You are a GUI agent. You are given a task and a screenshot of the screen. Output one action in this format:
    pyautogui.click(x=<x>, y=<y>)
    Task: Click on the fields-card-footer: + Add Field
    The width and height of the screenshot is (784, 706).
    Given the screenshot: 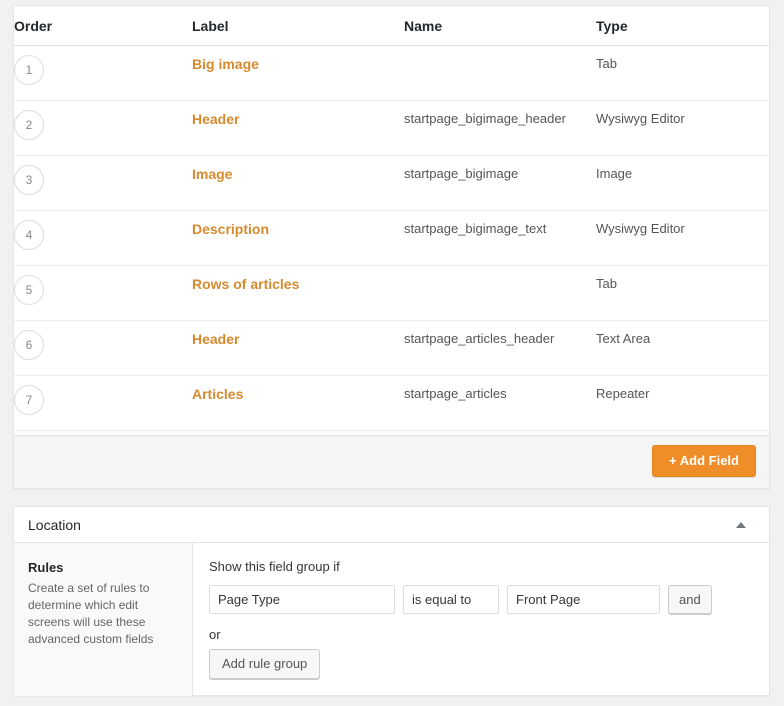 What is the action you would take?
    pyautogui.click(x=391, y=461)
    